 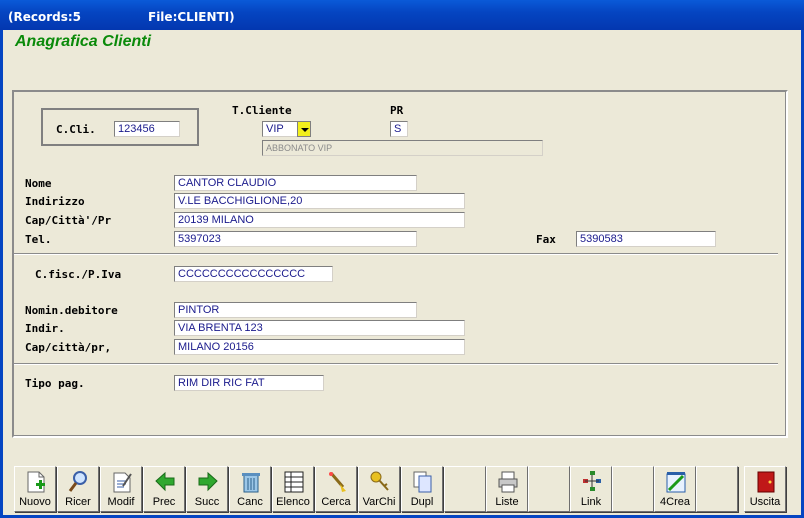 What do you see at coordinates (675, 502) in the screenshot?
I see `4crea-label: 4Crea` at bounding box center [675, 502].